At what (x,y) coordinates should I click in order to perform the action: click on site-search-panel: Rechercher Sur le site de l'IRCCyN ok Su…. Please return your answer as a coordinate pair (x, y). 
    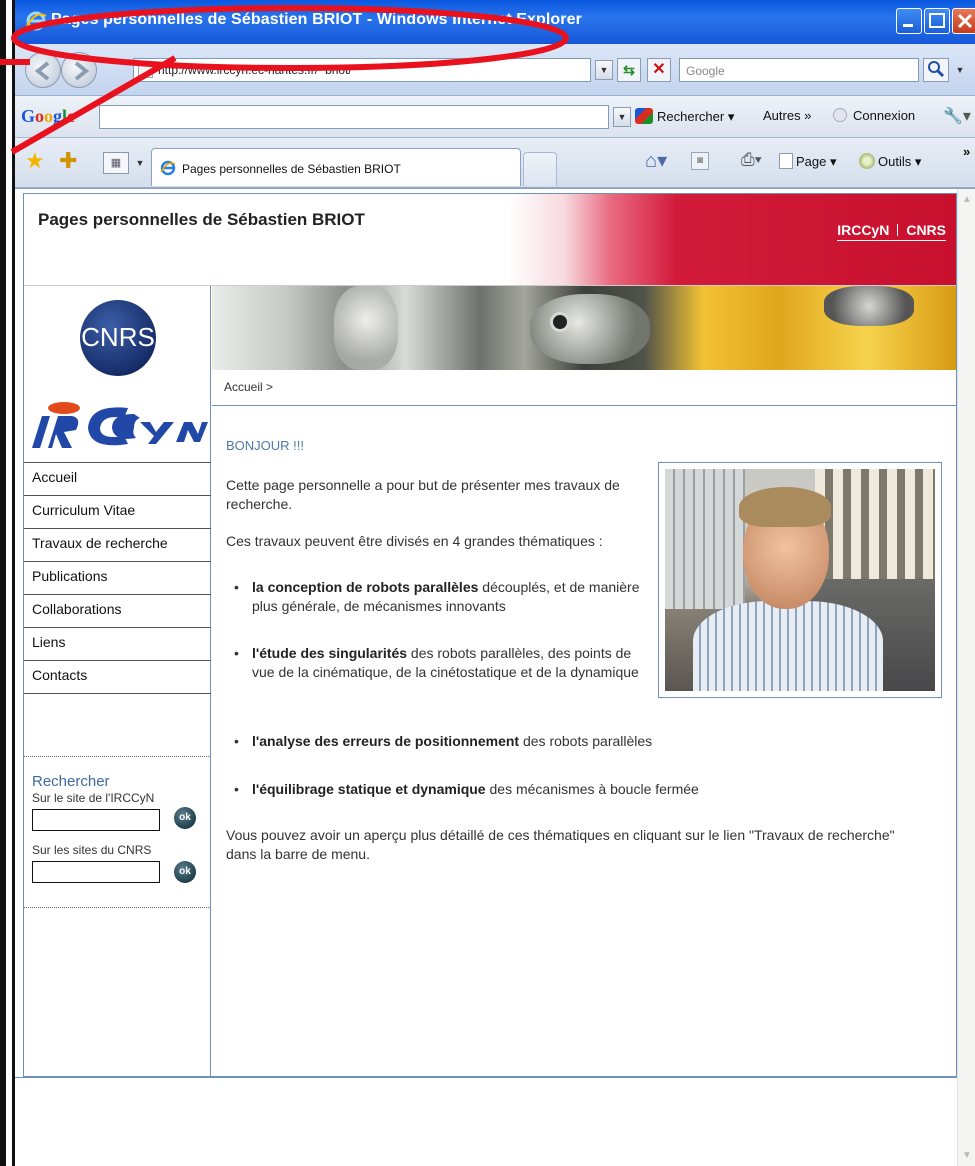
    Looking at the image, I should click on (117, 832).